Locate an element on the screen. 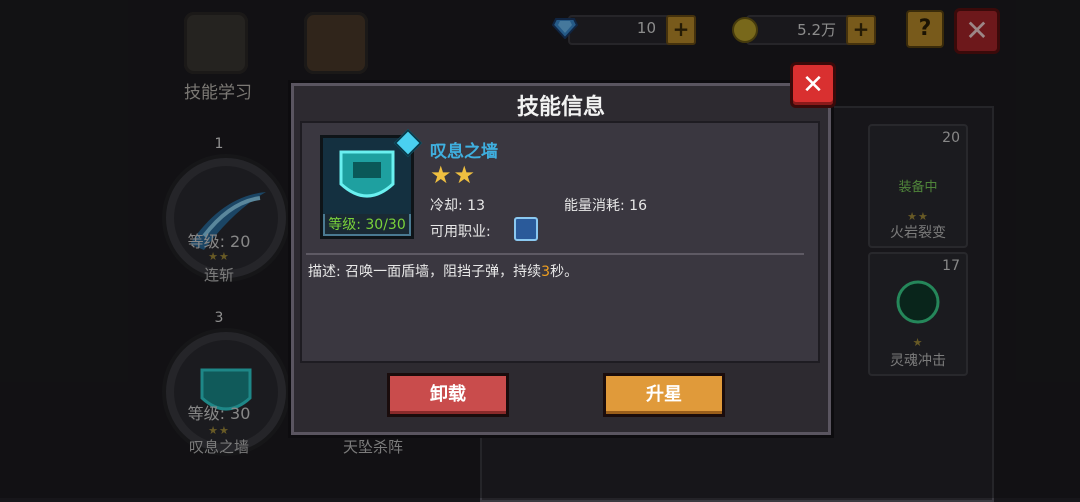 The image size is (1080, 502). skill-description: 描述: 召唤一面盾墙，阻挡子弹，持续3秒。 is located at coordinates (558, 271).